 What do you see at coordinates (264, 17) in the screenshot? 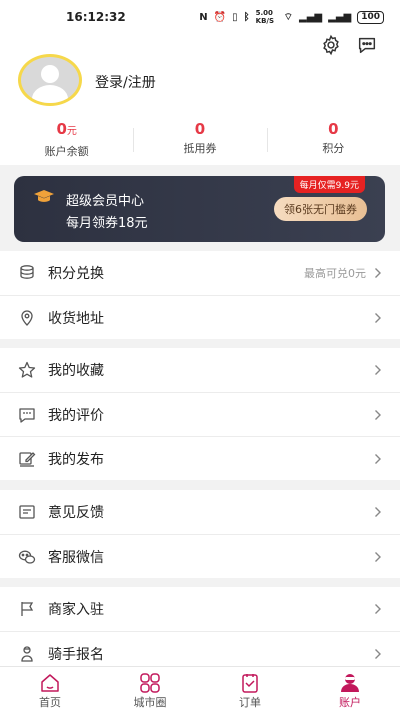
I see `network-speed: 5.00 KB/S` at bounding box center [264, 17].